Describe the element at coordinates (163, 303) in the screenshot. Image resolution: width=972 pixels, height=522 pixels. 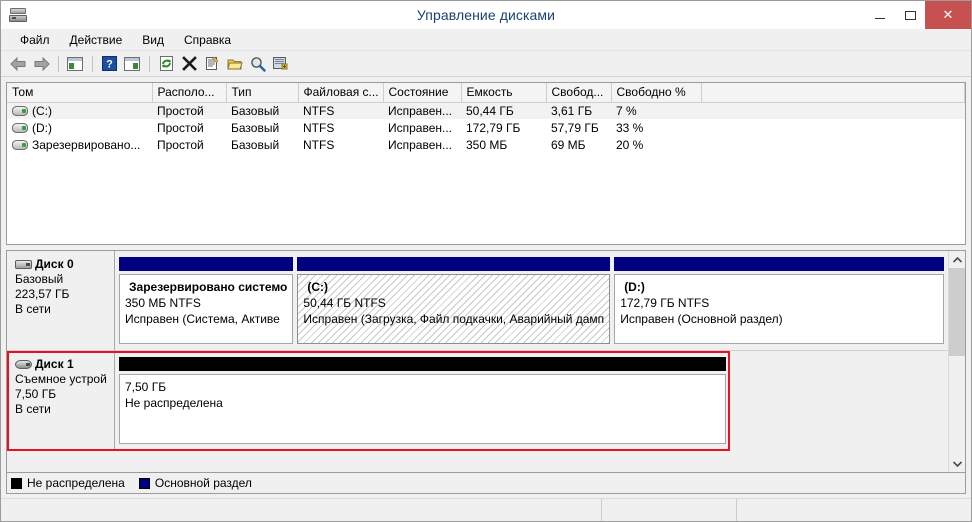
I see `partition-system-reserved-size: 350 МБ NTFS` at that location.